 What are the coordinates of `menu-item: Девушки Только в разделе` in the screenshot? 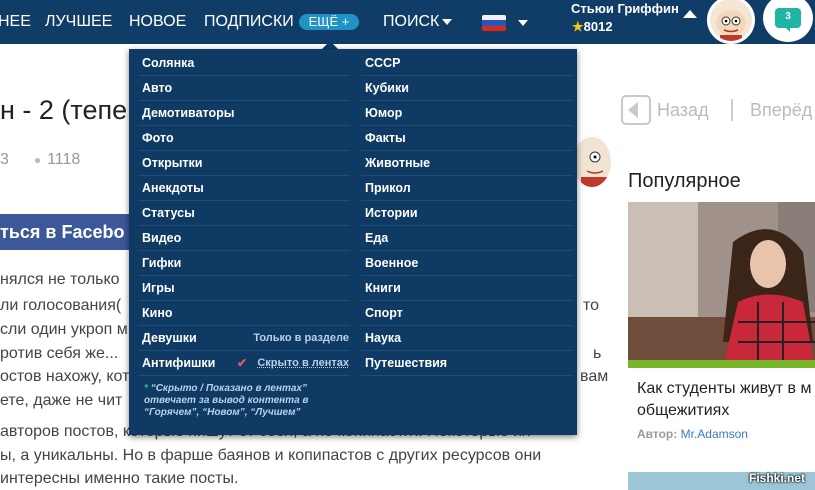 It's located at (244, 338).